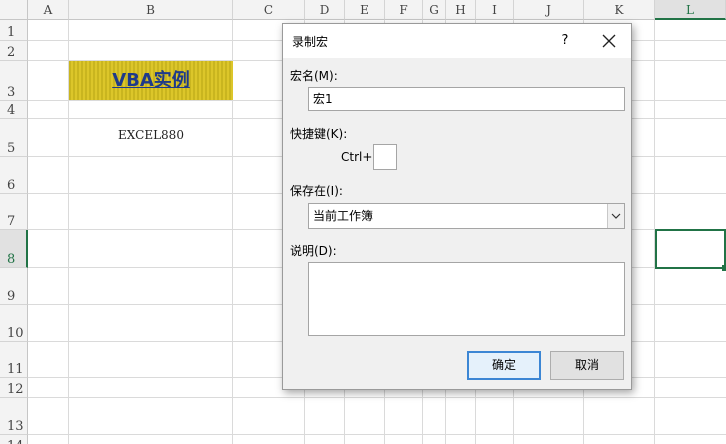 This screenshot has width=726, height=444. What do you see at coordinates (404, 10) in the screenshot?
I see `column-header-f: F` at bounding box center [404, 10].